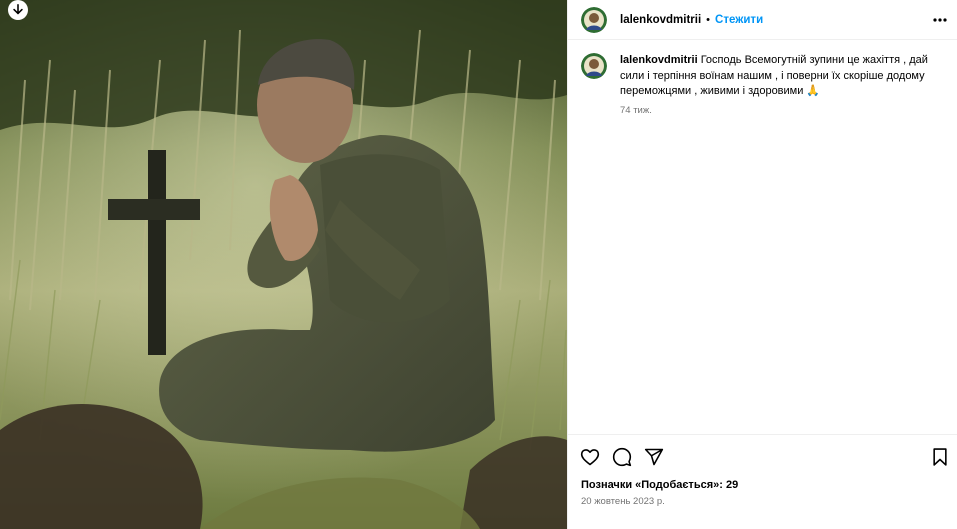 Image resolution: width=957 pixels, height=529 pixels. I want to click on post-header: lalenkovdmitrii • Стежити, so click(762, 20).